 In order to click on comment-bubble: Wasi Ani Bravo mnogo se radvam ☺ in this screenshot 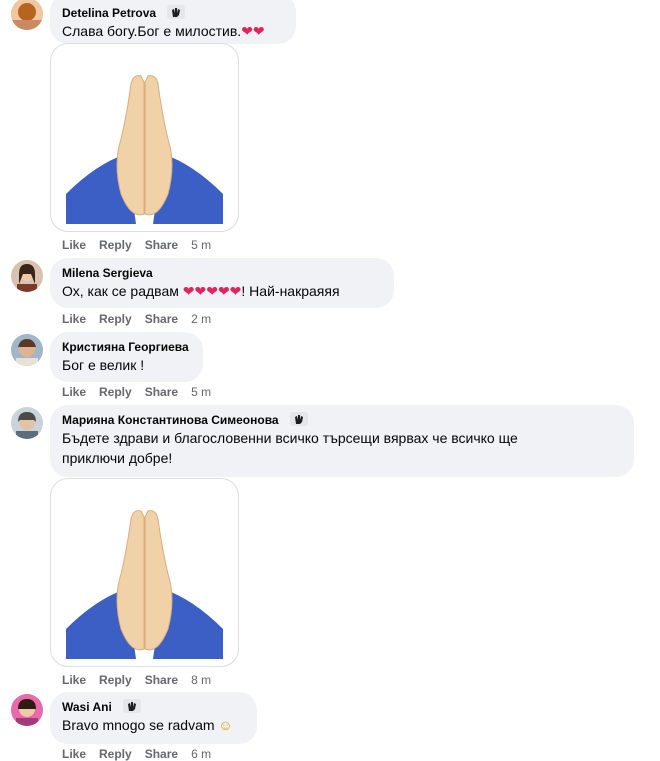, I will do `click(153, 718)`.